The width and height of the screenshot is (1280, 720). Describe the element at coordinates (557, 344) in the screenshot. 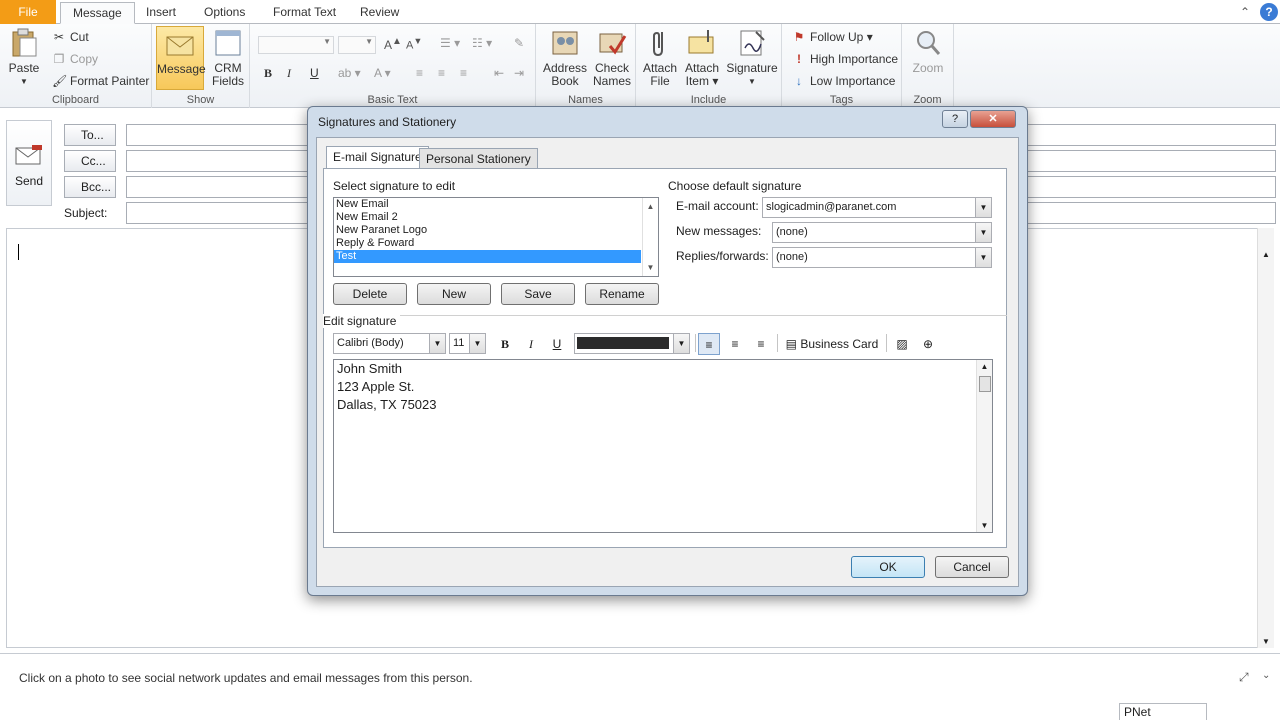

I see `underline-button: U` at that location.